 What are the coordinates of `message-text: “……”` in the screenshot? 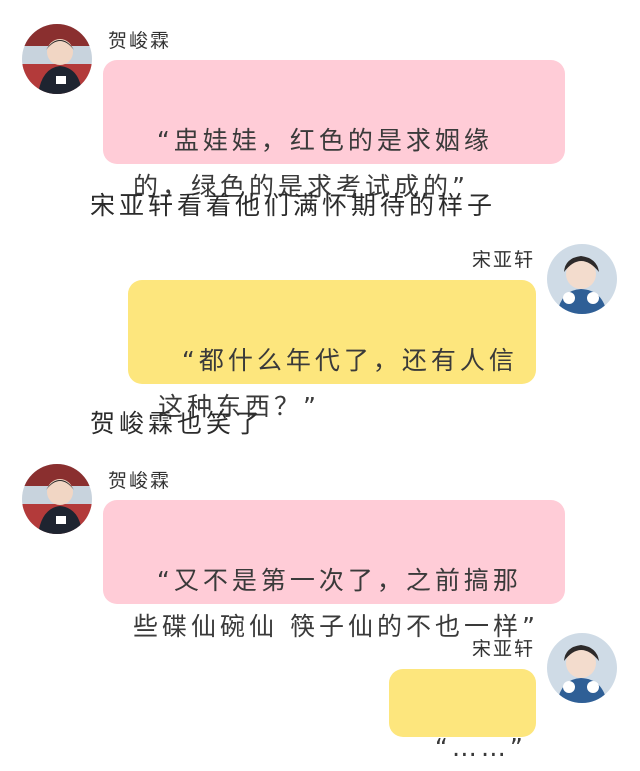 It's located at (480, 747).